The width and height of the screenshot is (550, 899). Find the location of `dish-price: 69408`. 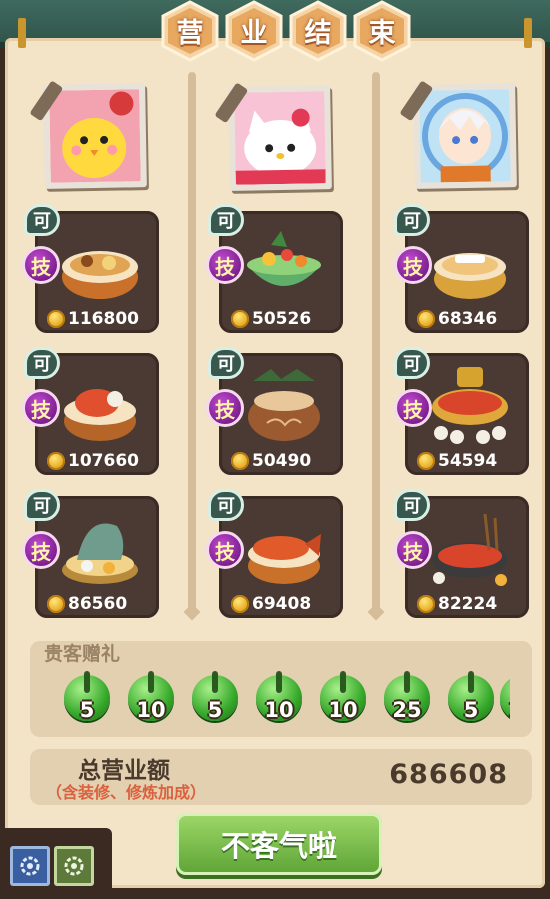

dish-price: 69408 is located at coordinates (286, 604).